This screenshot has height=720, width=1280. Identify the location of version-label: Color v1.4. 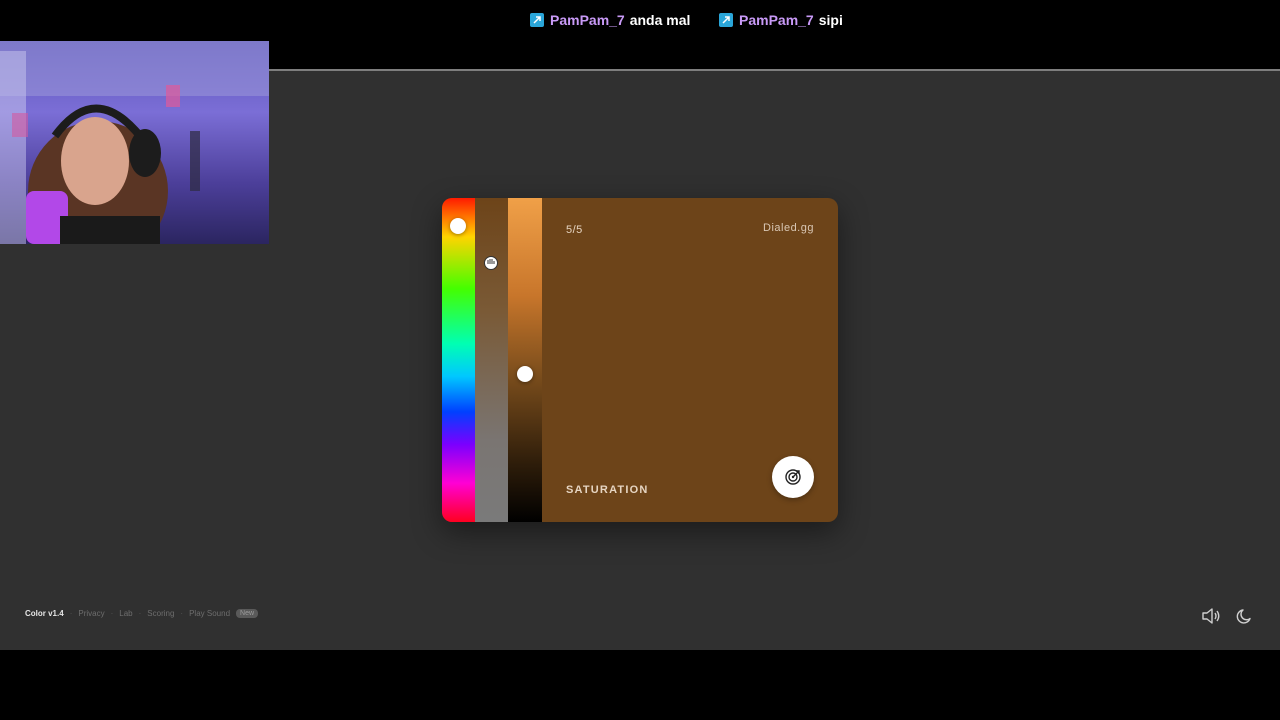
(44, 613).